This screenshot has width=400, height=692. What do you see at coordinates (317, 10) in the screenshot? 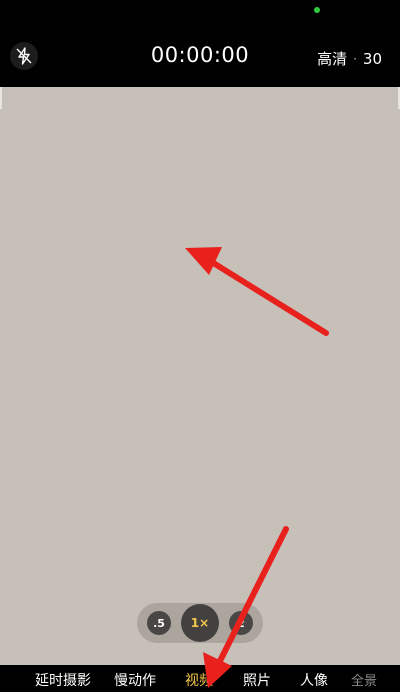
I see `camera-in-use-indicator` at bounding box center [317, 10].